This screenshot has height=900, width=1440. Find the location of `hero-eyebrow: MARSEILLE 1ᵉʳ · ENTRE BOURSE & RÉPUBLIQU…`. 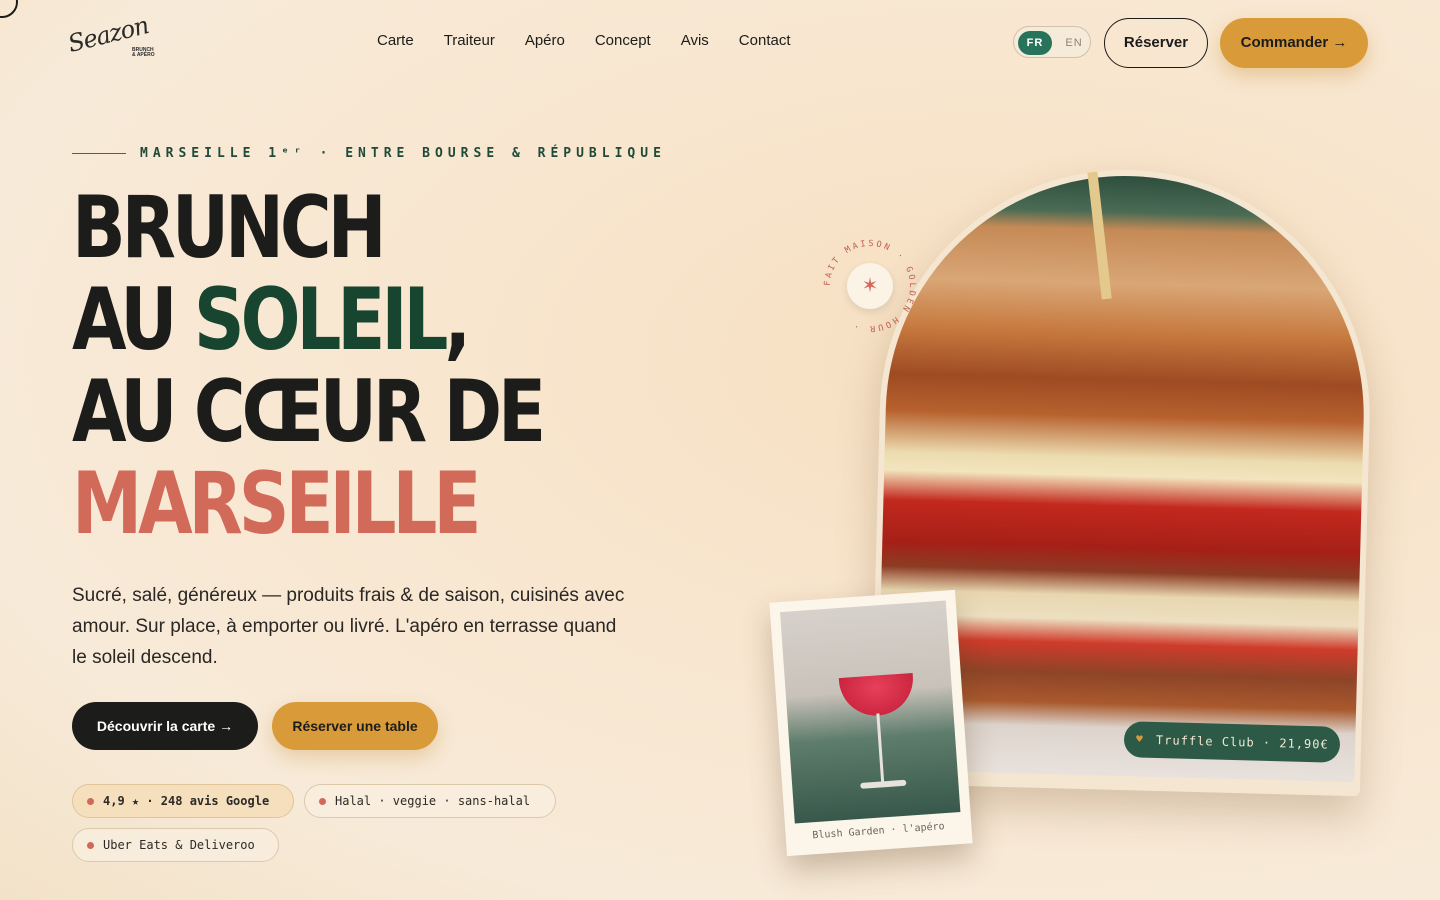

hero-eyebrow: MARSEILLE 1ᵉʳ · ENTRE BOURSE & RÉPUBLIQU… is located at coordinates (369, 153).